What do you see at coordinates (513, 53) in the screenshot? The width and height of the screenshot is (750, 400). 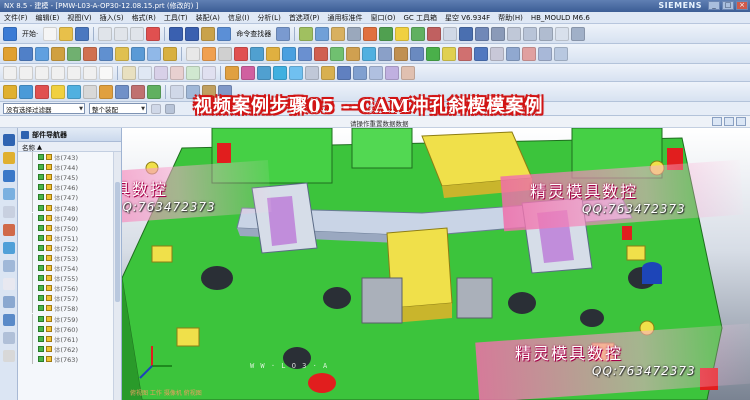 I see `pull-face-icon` at bounding box center [513, 53].